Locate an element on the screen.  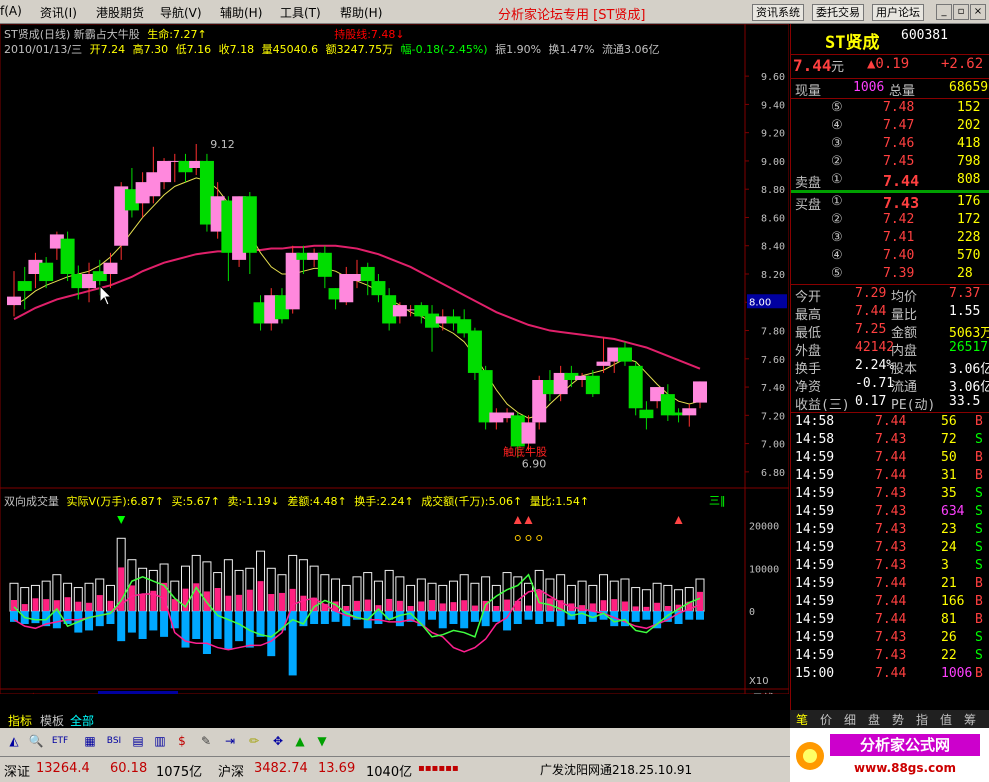
toolbar-chart-icon: ▦ is located at coordinates (90, 741).